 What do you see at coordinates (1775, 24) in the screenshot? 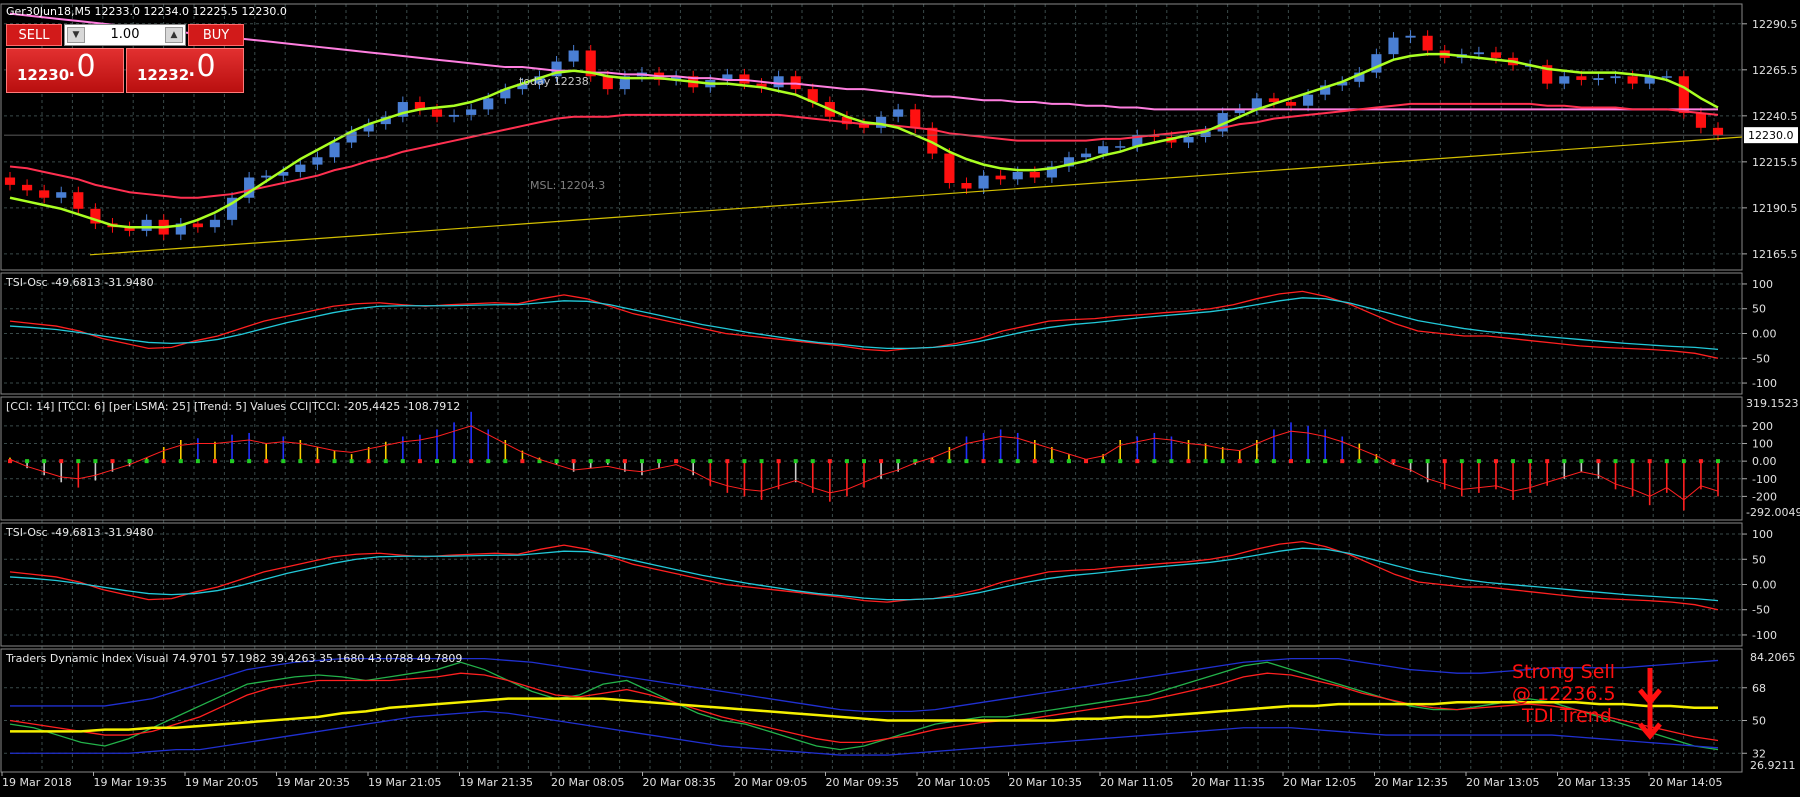
I see `y-tick-label: 12290.5` at bounding box center [1775, 24].